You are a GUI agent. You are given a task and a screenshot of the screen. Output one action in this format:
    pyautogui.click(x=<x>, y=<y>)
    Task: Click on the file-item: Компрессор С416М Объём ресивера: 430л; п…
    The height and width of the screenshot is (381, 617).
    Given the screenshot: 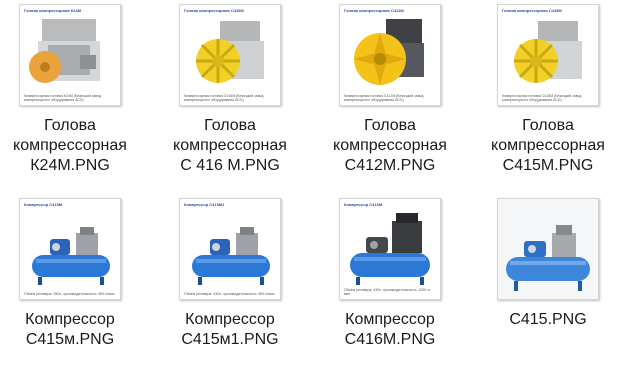 What is the action you would take?
    pyautogui.click(x=390, y=274)
    